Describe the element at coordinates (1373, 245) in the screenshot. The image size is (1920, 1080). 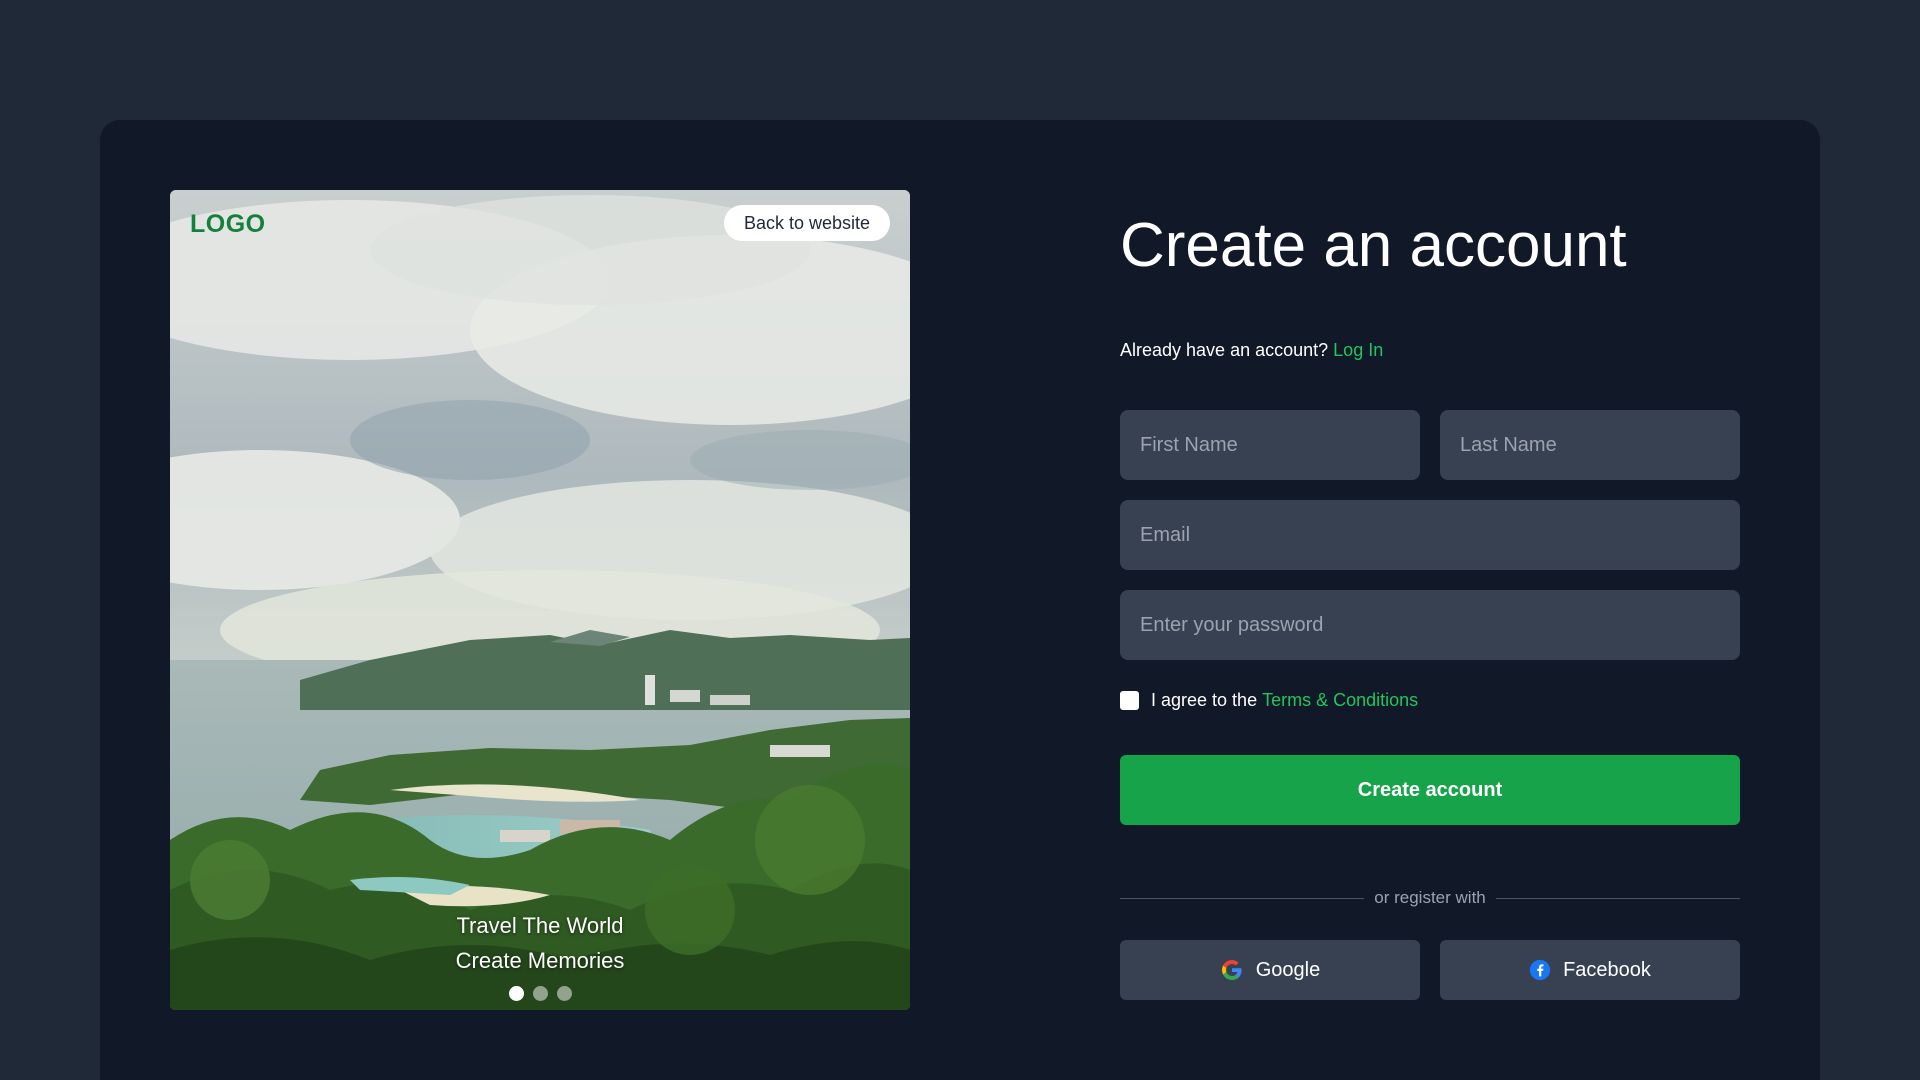
I see `page-title: Create an account` at that location.